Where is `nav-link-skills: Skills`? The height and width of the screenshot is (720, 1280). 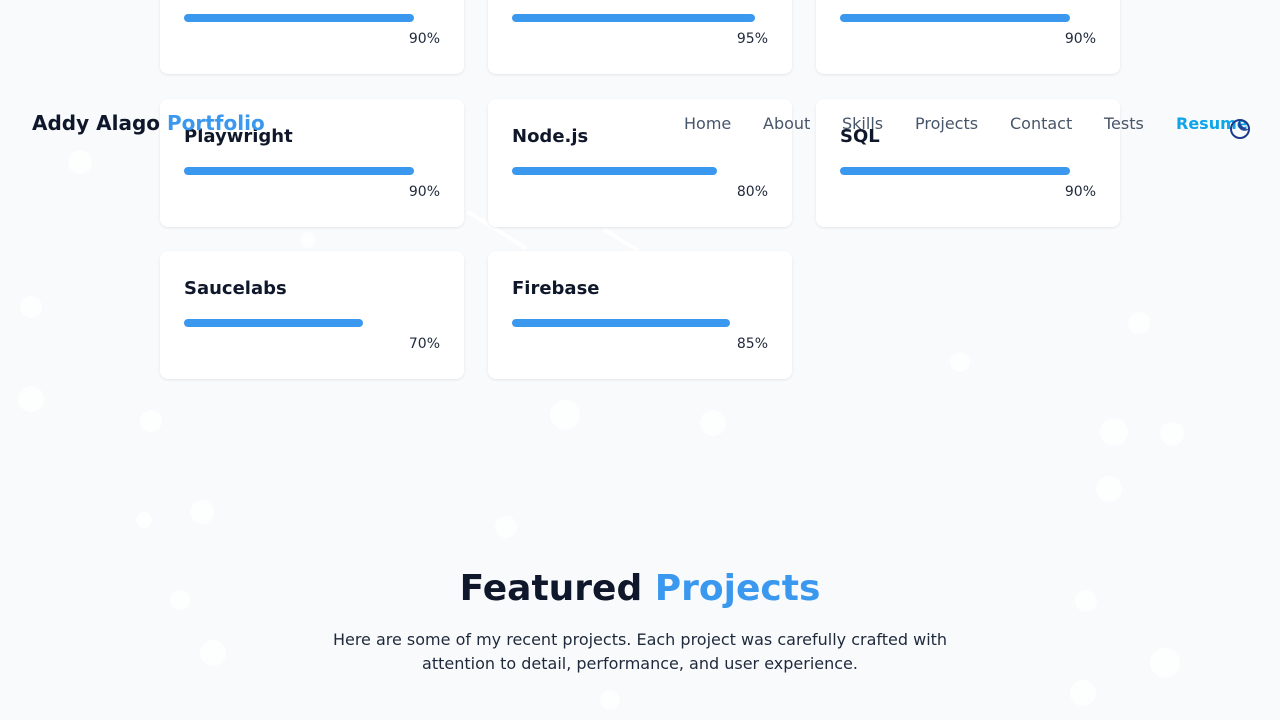
nav-link-skills: Skills is located at coordinates (862, 123).